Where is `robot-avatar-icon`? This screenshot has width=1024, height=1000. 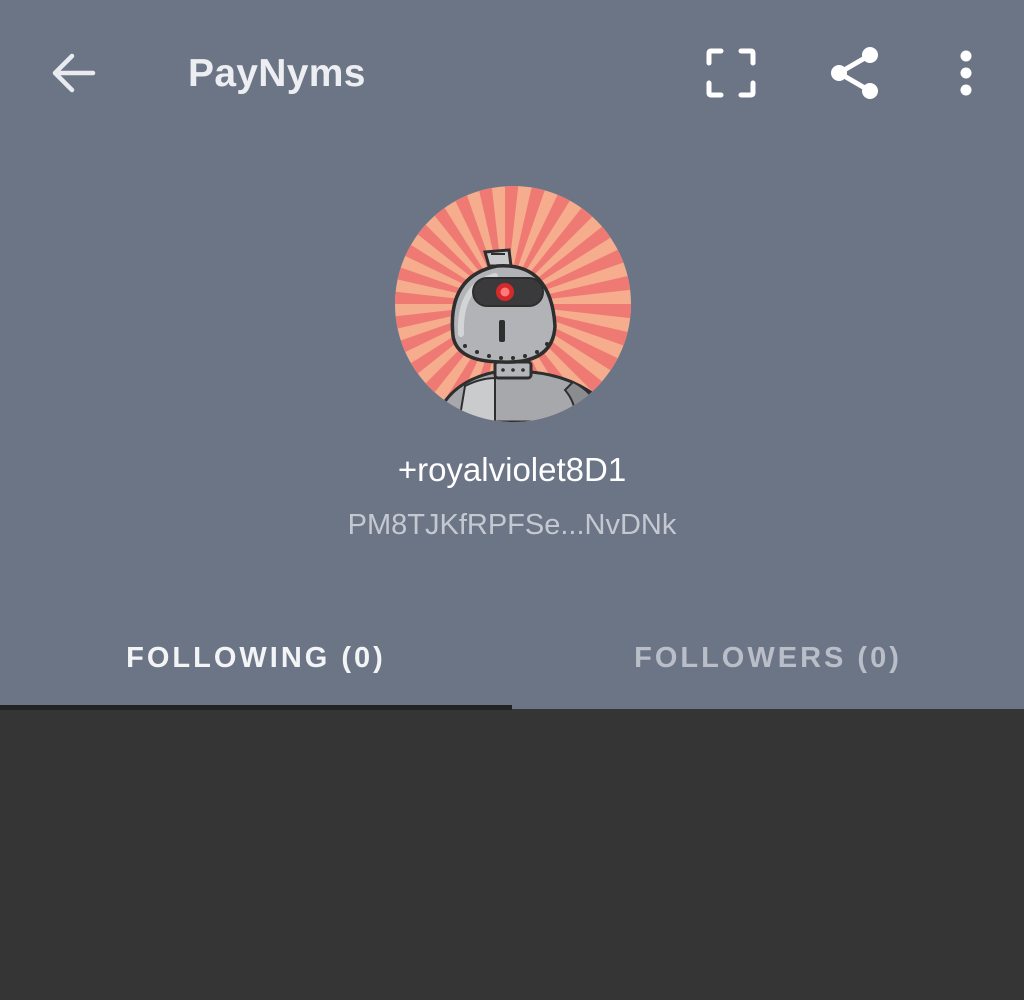 robot-avatar-icon is located at coordinates (513, 304).